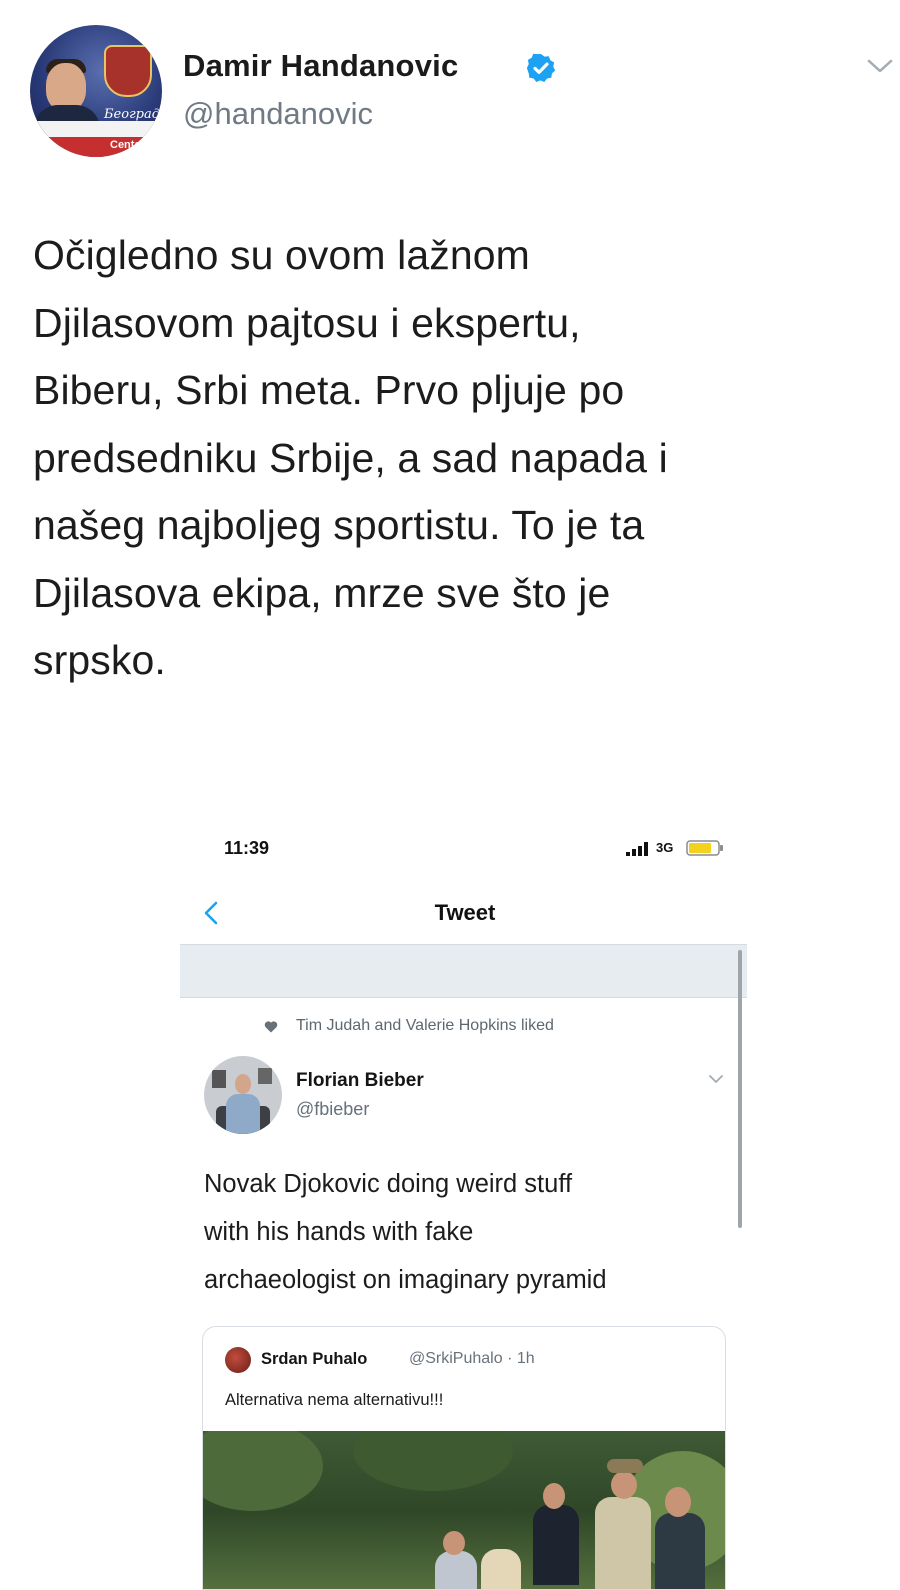  Describe the element at coordinates (360, 1081) in the screenshot. I see `inner-author-name: Florian Bieber` at that location.